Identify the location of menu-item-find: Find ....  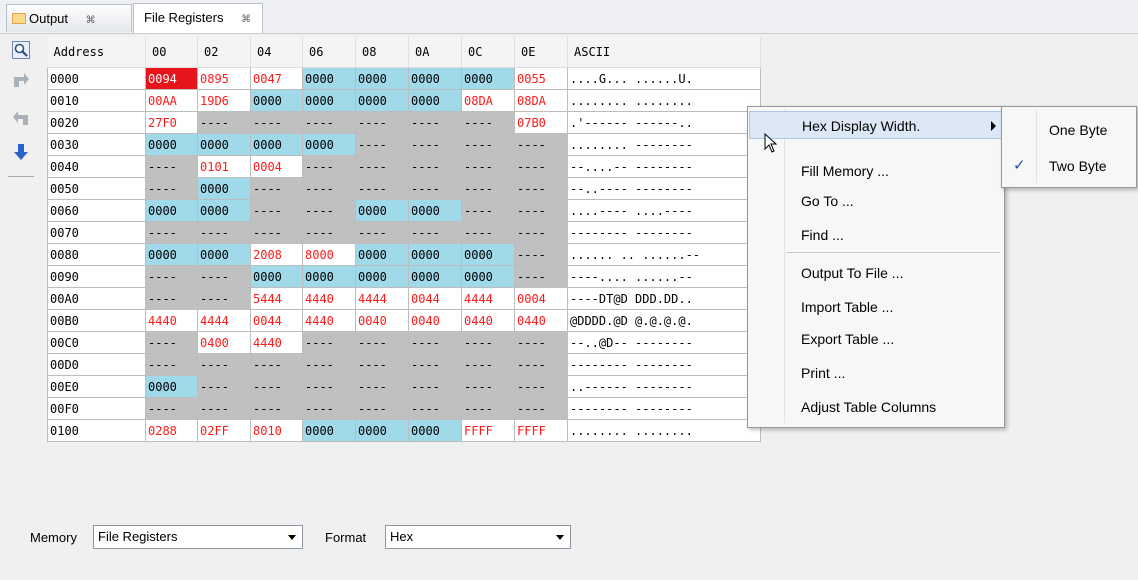
(876, 235).